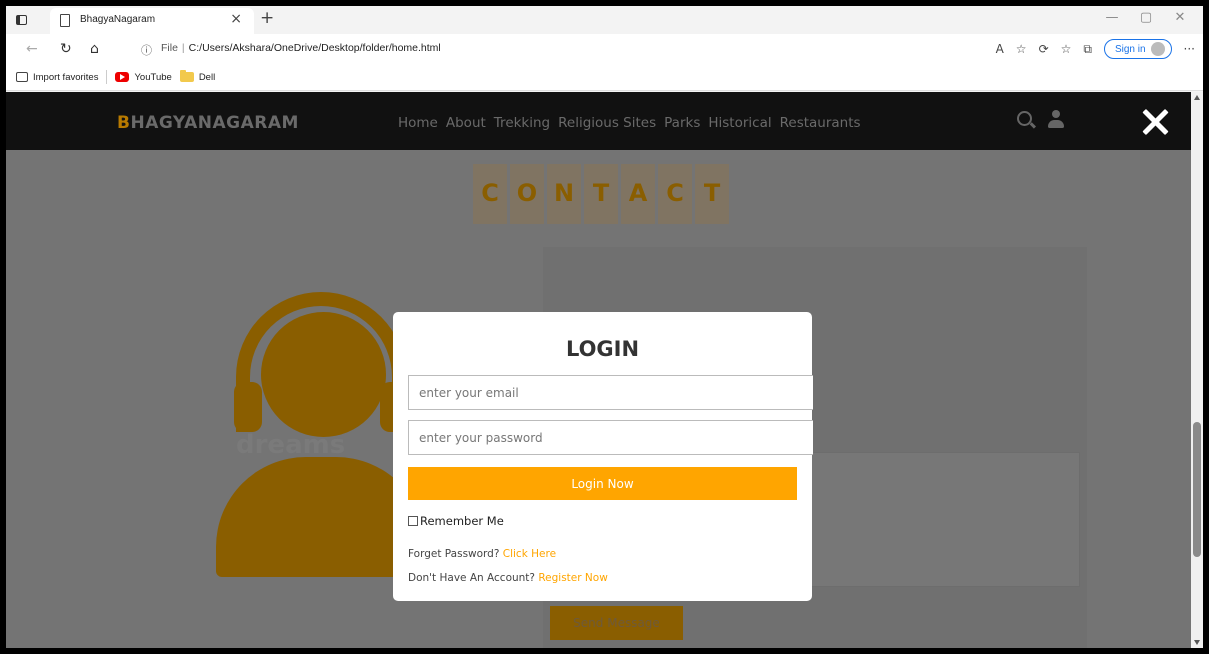 Image resolution: width=1209 pixels, height=654 pixels. I want to click on tab-title: BhagyaNagaram, so click(118, 19).